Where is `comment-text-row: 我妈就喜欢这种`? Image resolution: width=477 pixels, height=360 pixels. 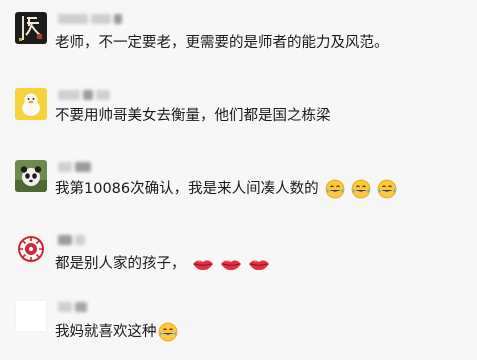
comment-text-row: 我妈就喜欢这种 is located at coordinates (116, 332).